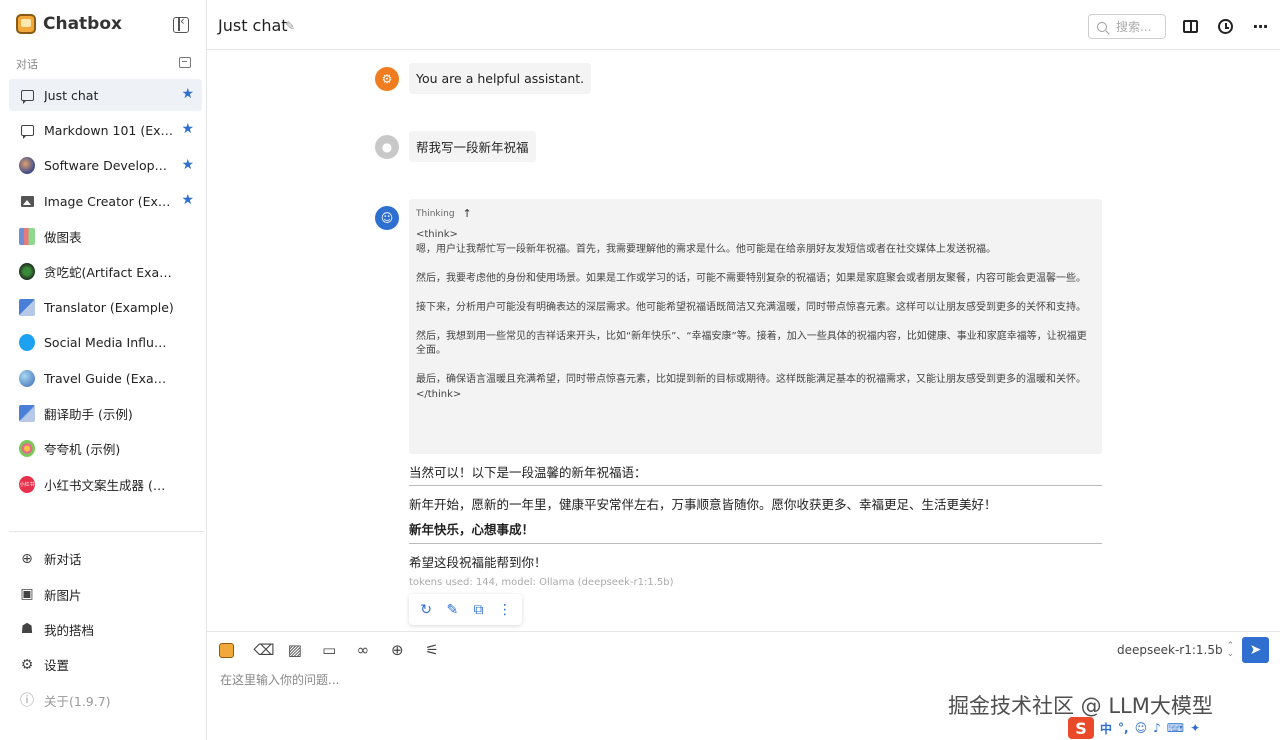 Image resolution: width=1280 pixels, height=740 pixels. Describe the element at coordinates (27, 701) in the screenshot. I see `info-icon: ⓘ` at that location.